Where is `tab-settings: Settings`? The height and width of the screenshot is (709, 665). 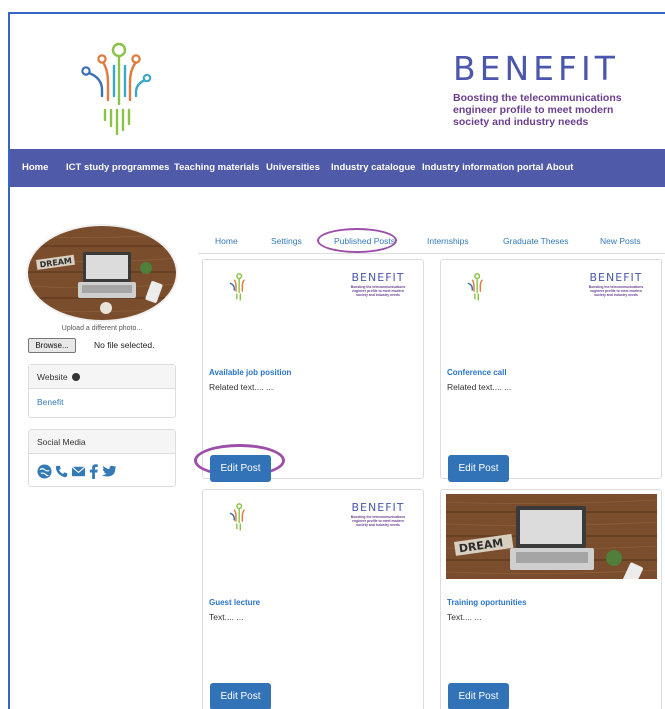
tab-settings: Settings is located at coordinates (286, 241).